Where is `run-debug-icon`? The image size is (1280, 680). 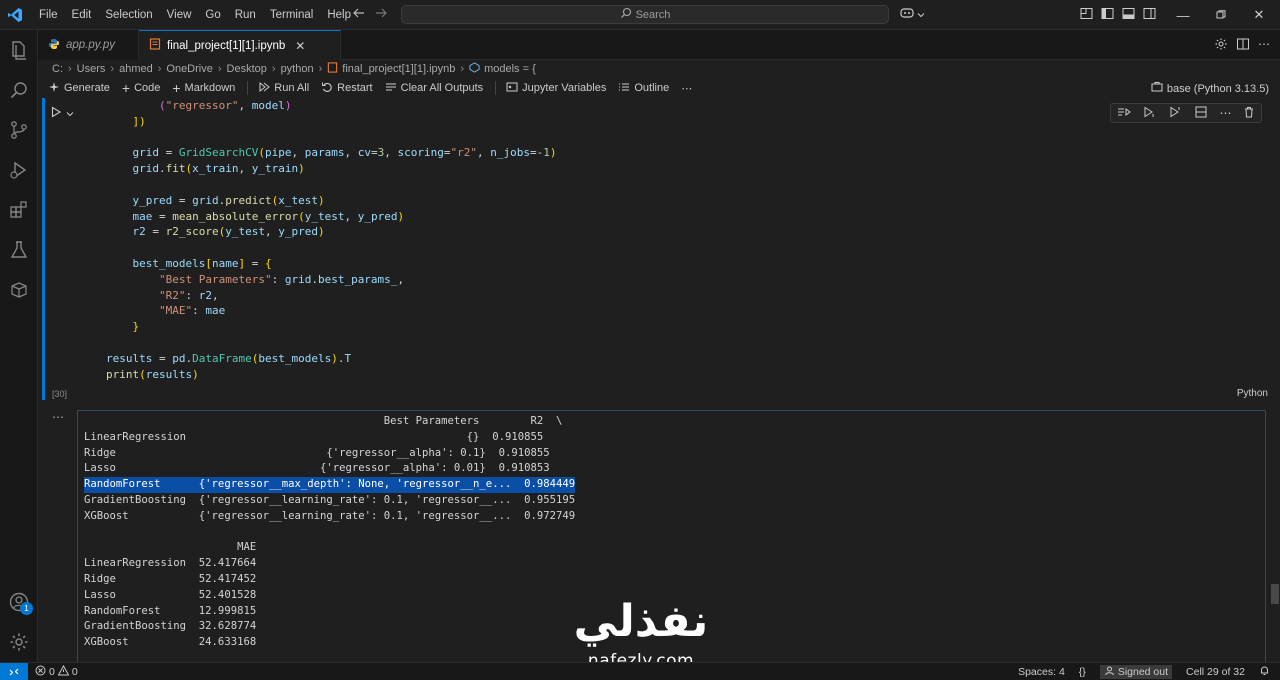
run-debug-icon is located at coordinates (19, 170).